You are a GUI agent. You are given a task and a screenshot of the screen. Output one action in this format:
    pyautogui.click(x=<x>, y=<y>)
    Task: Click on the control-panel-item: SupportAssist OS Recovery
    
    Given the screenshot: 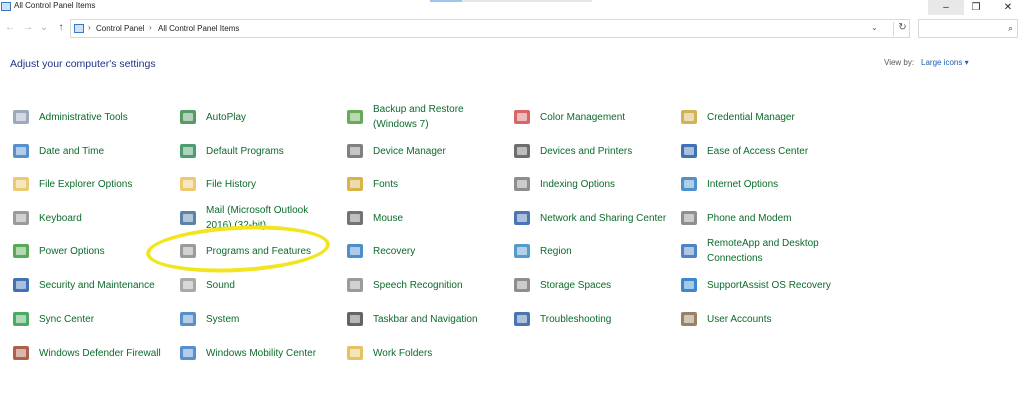 What is the action you would take?
    pyautogui.click(x=756, y=285)
    